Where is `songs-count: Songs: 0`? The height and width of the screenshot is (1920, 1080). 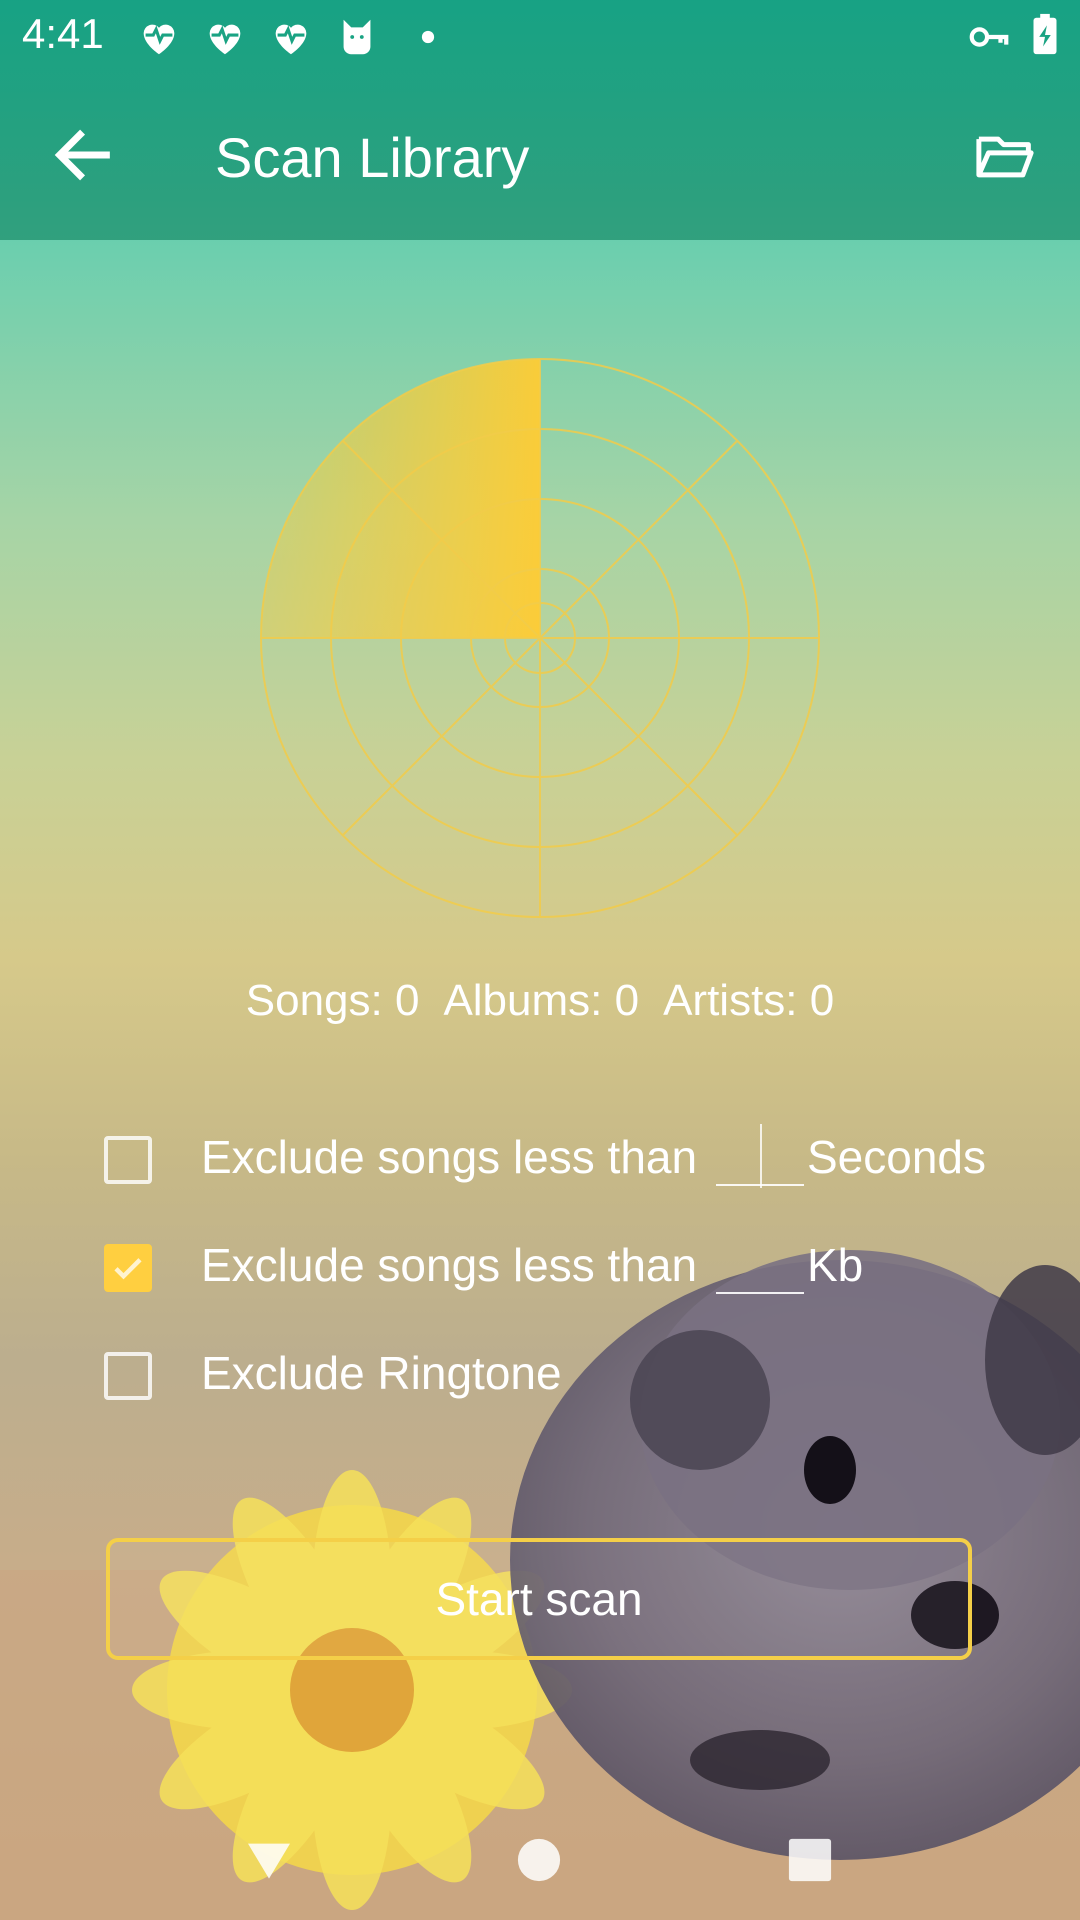 songs-count: Songs: 0 is located at coordinates (332, 1000).